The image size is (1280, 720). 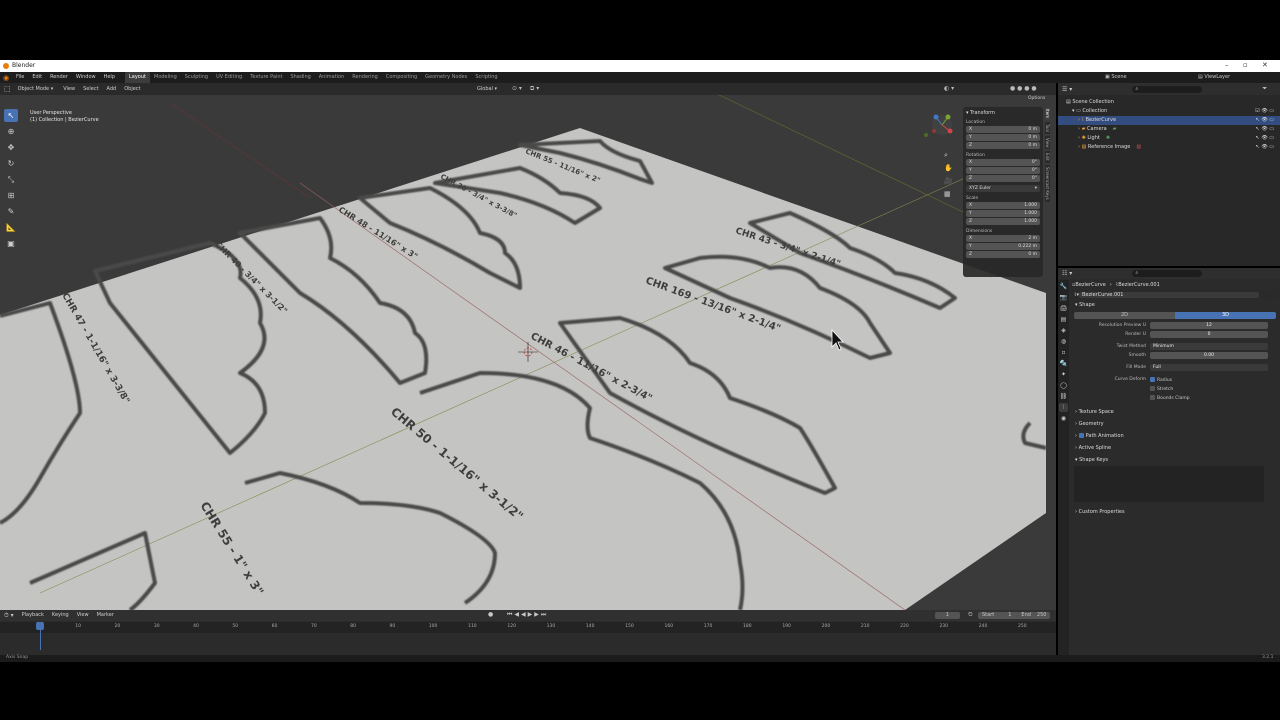 I want to click on properties-search-input: ⌕, so click(x=1167, y=273).